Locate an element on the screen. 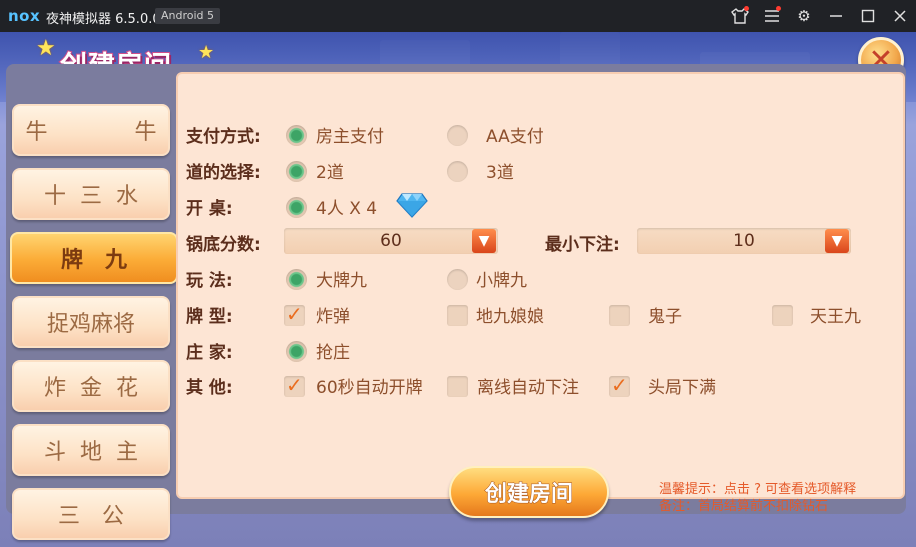 Image resolution: width=916 pixels, height=547 pixels. dealer-grab-radio is located at coordinates (296, 351).